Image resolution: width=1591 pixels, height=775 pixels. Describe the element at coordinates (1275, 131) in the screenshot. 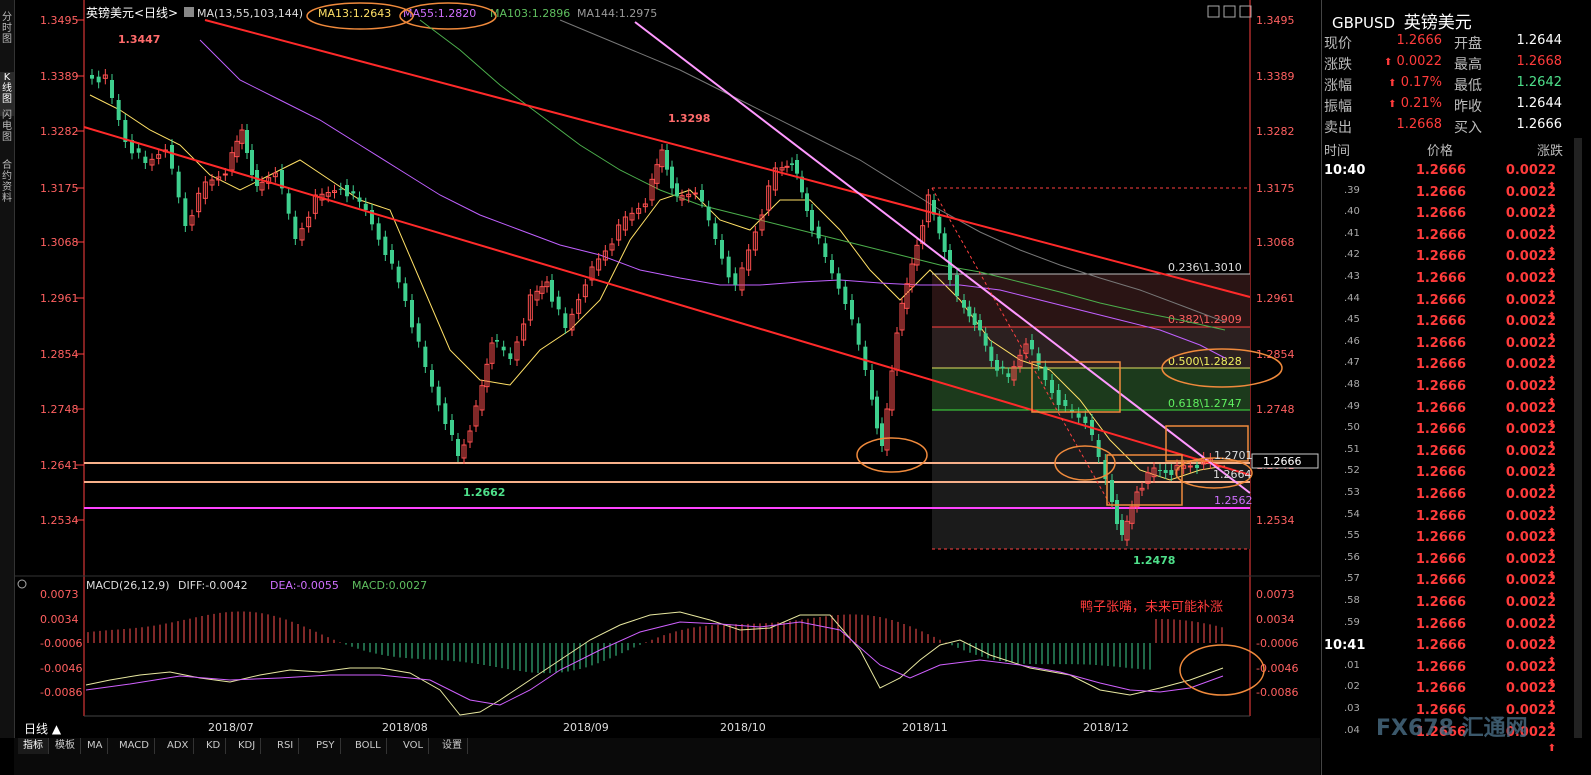

I see `price-label-right: 1.3282` at that location.